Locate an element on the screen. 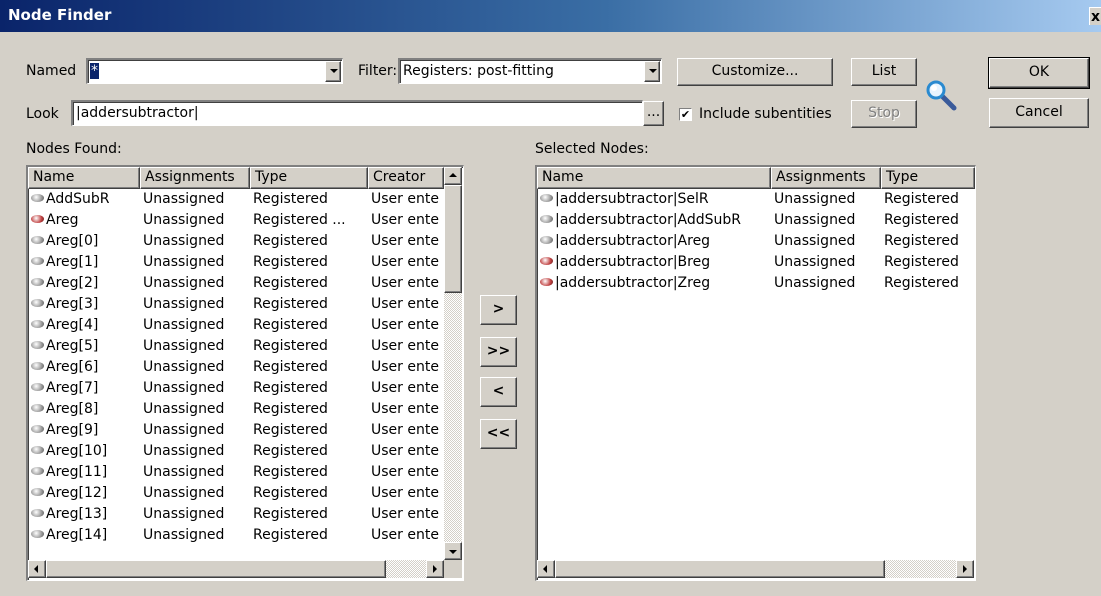  filter-dropdown-button is located at coordinates (652, 71).